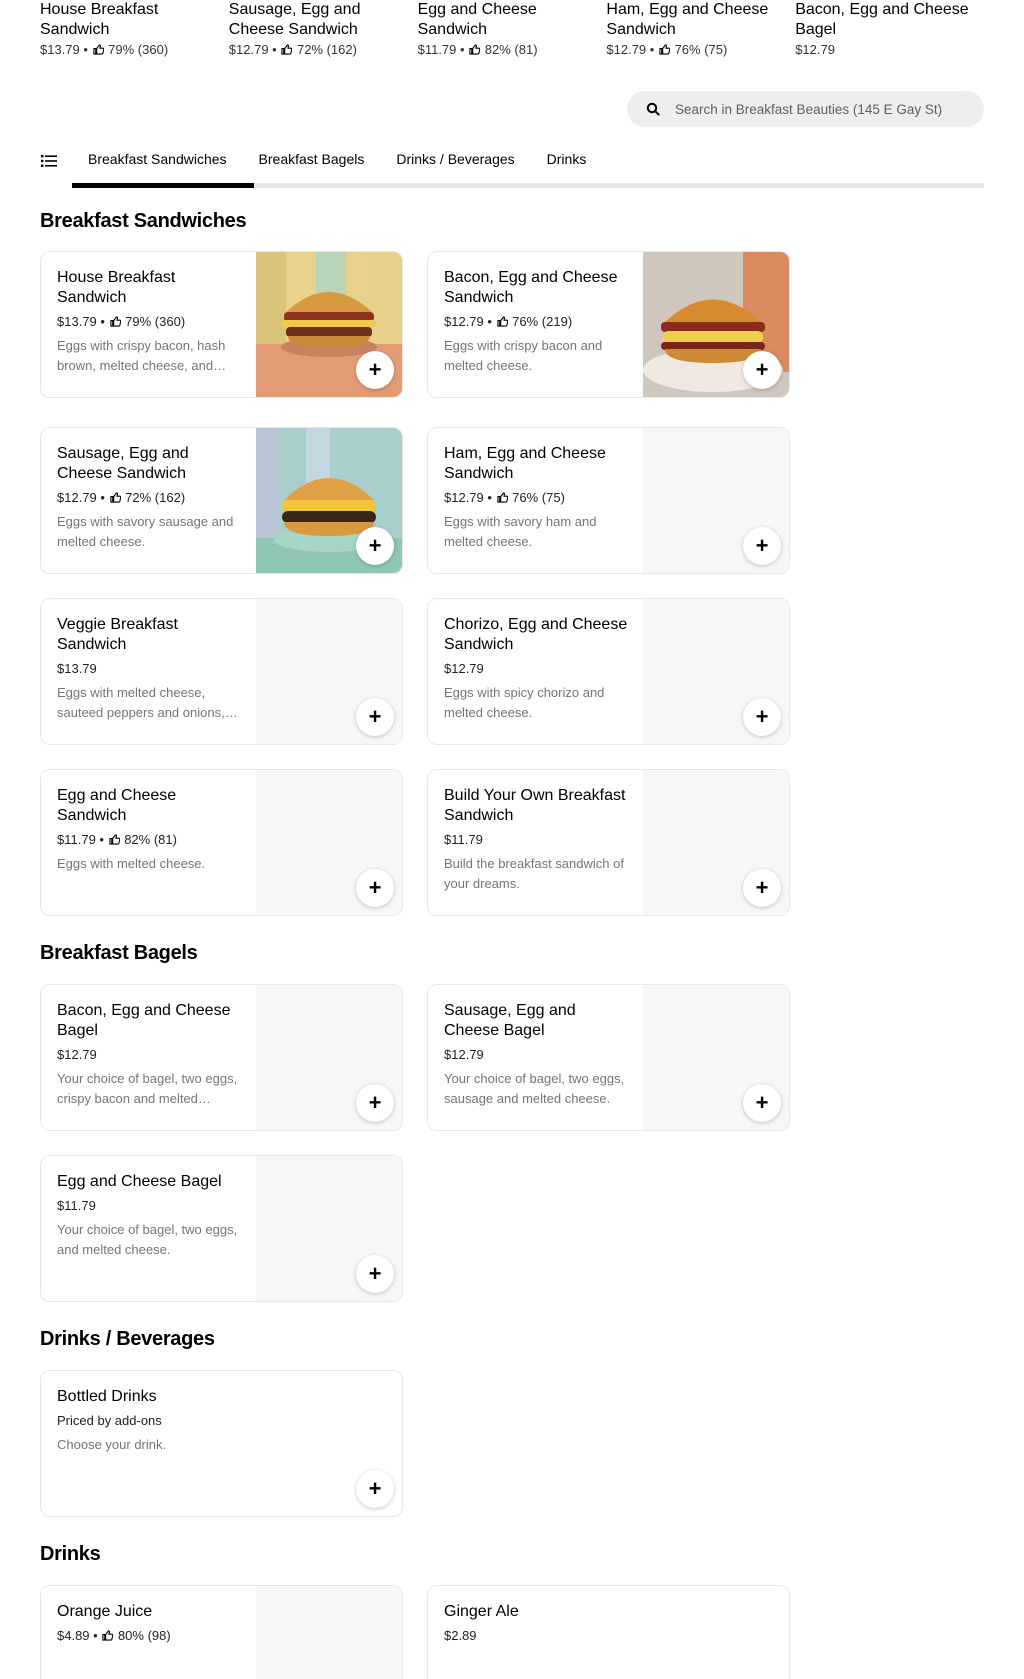 The image size is (1024, 1679). What do you see at coordinates (127, 1339) in the screenshot?
I see `section-title-drinks-beverages: Drinks / Beverages` at bounding box center [127, 1339].